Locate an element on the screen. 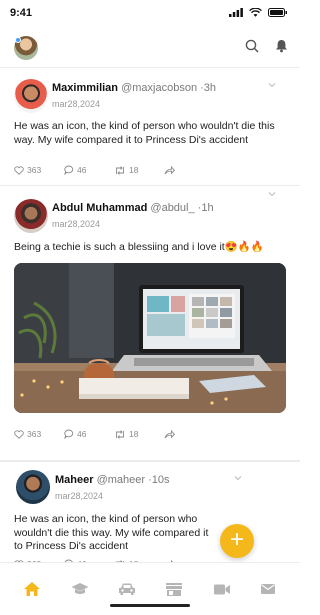 This screenshot has width=320, height=615. post-author: Maheer @maheer ·10s is located at coordinates (112, 480).